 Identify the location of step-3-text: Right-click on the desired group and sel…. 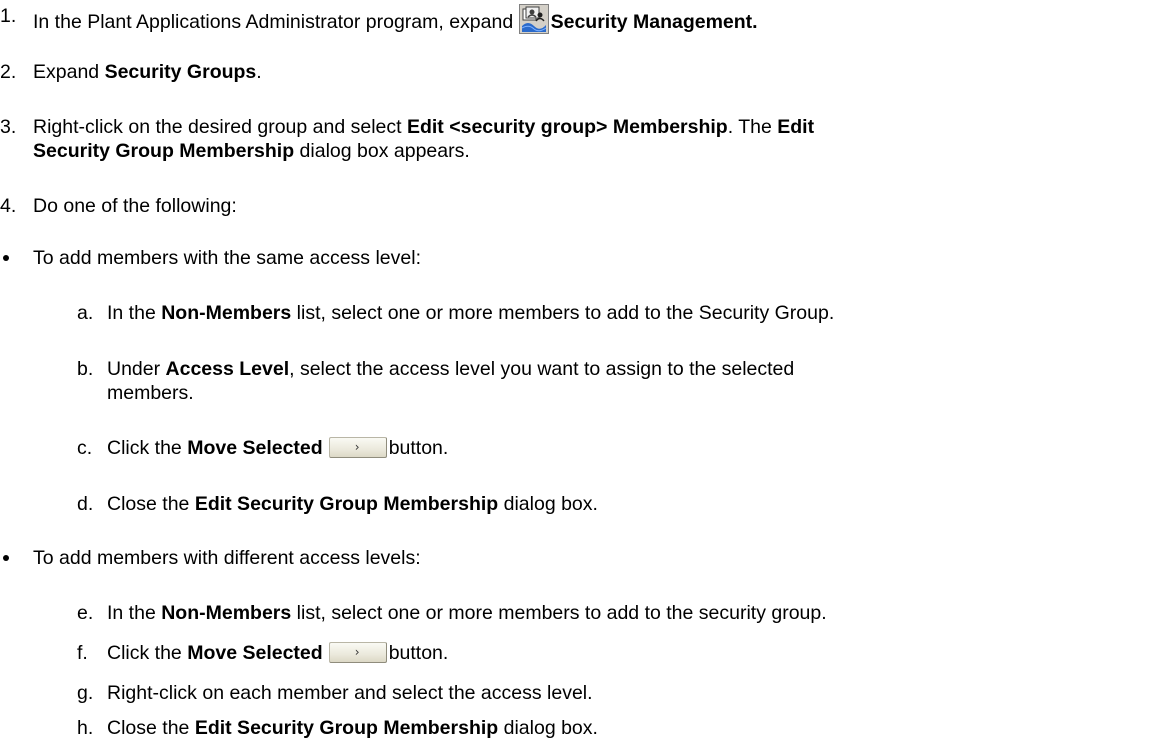
(220, 127).